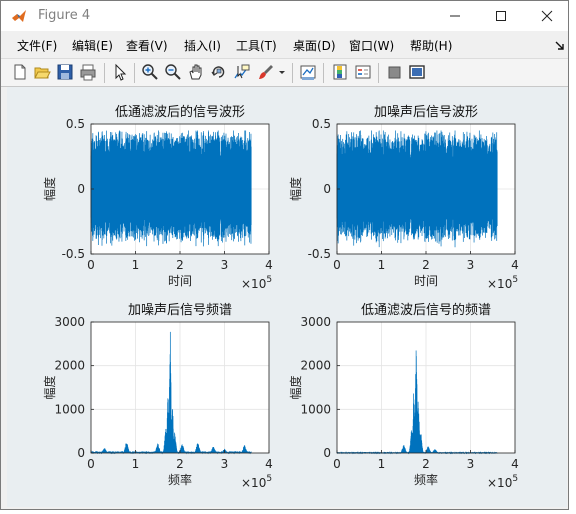  Describe the element at coordinates (173, 72) in the screenshot. I see `zoom-out-icon` at that location.